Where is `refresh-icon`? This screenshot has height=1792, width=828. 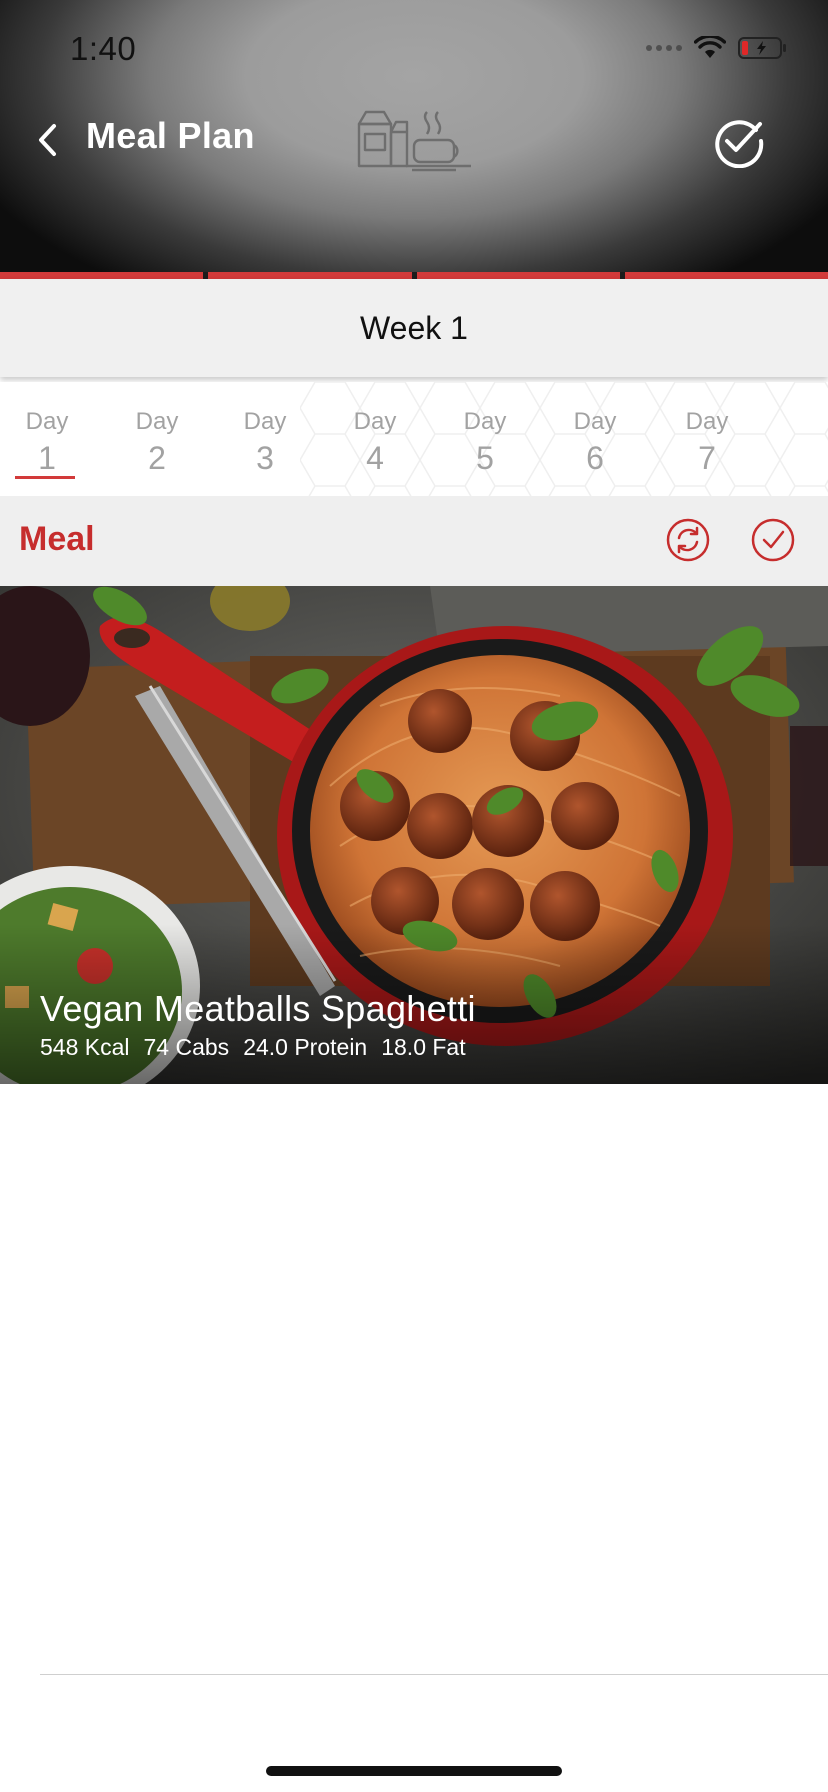 refresh-icon is located at coordinates (688, 542).